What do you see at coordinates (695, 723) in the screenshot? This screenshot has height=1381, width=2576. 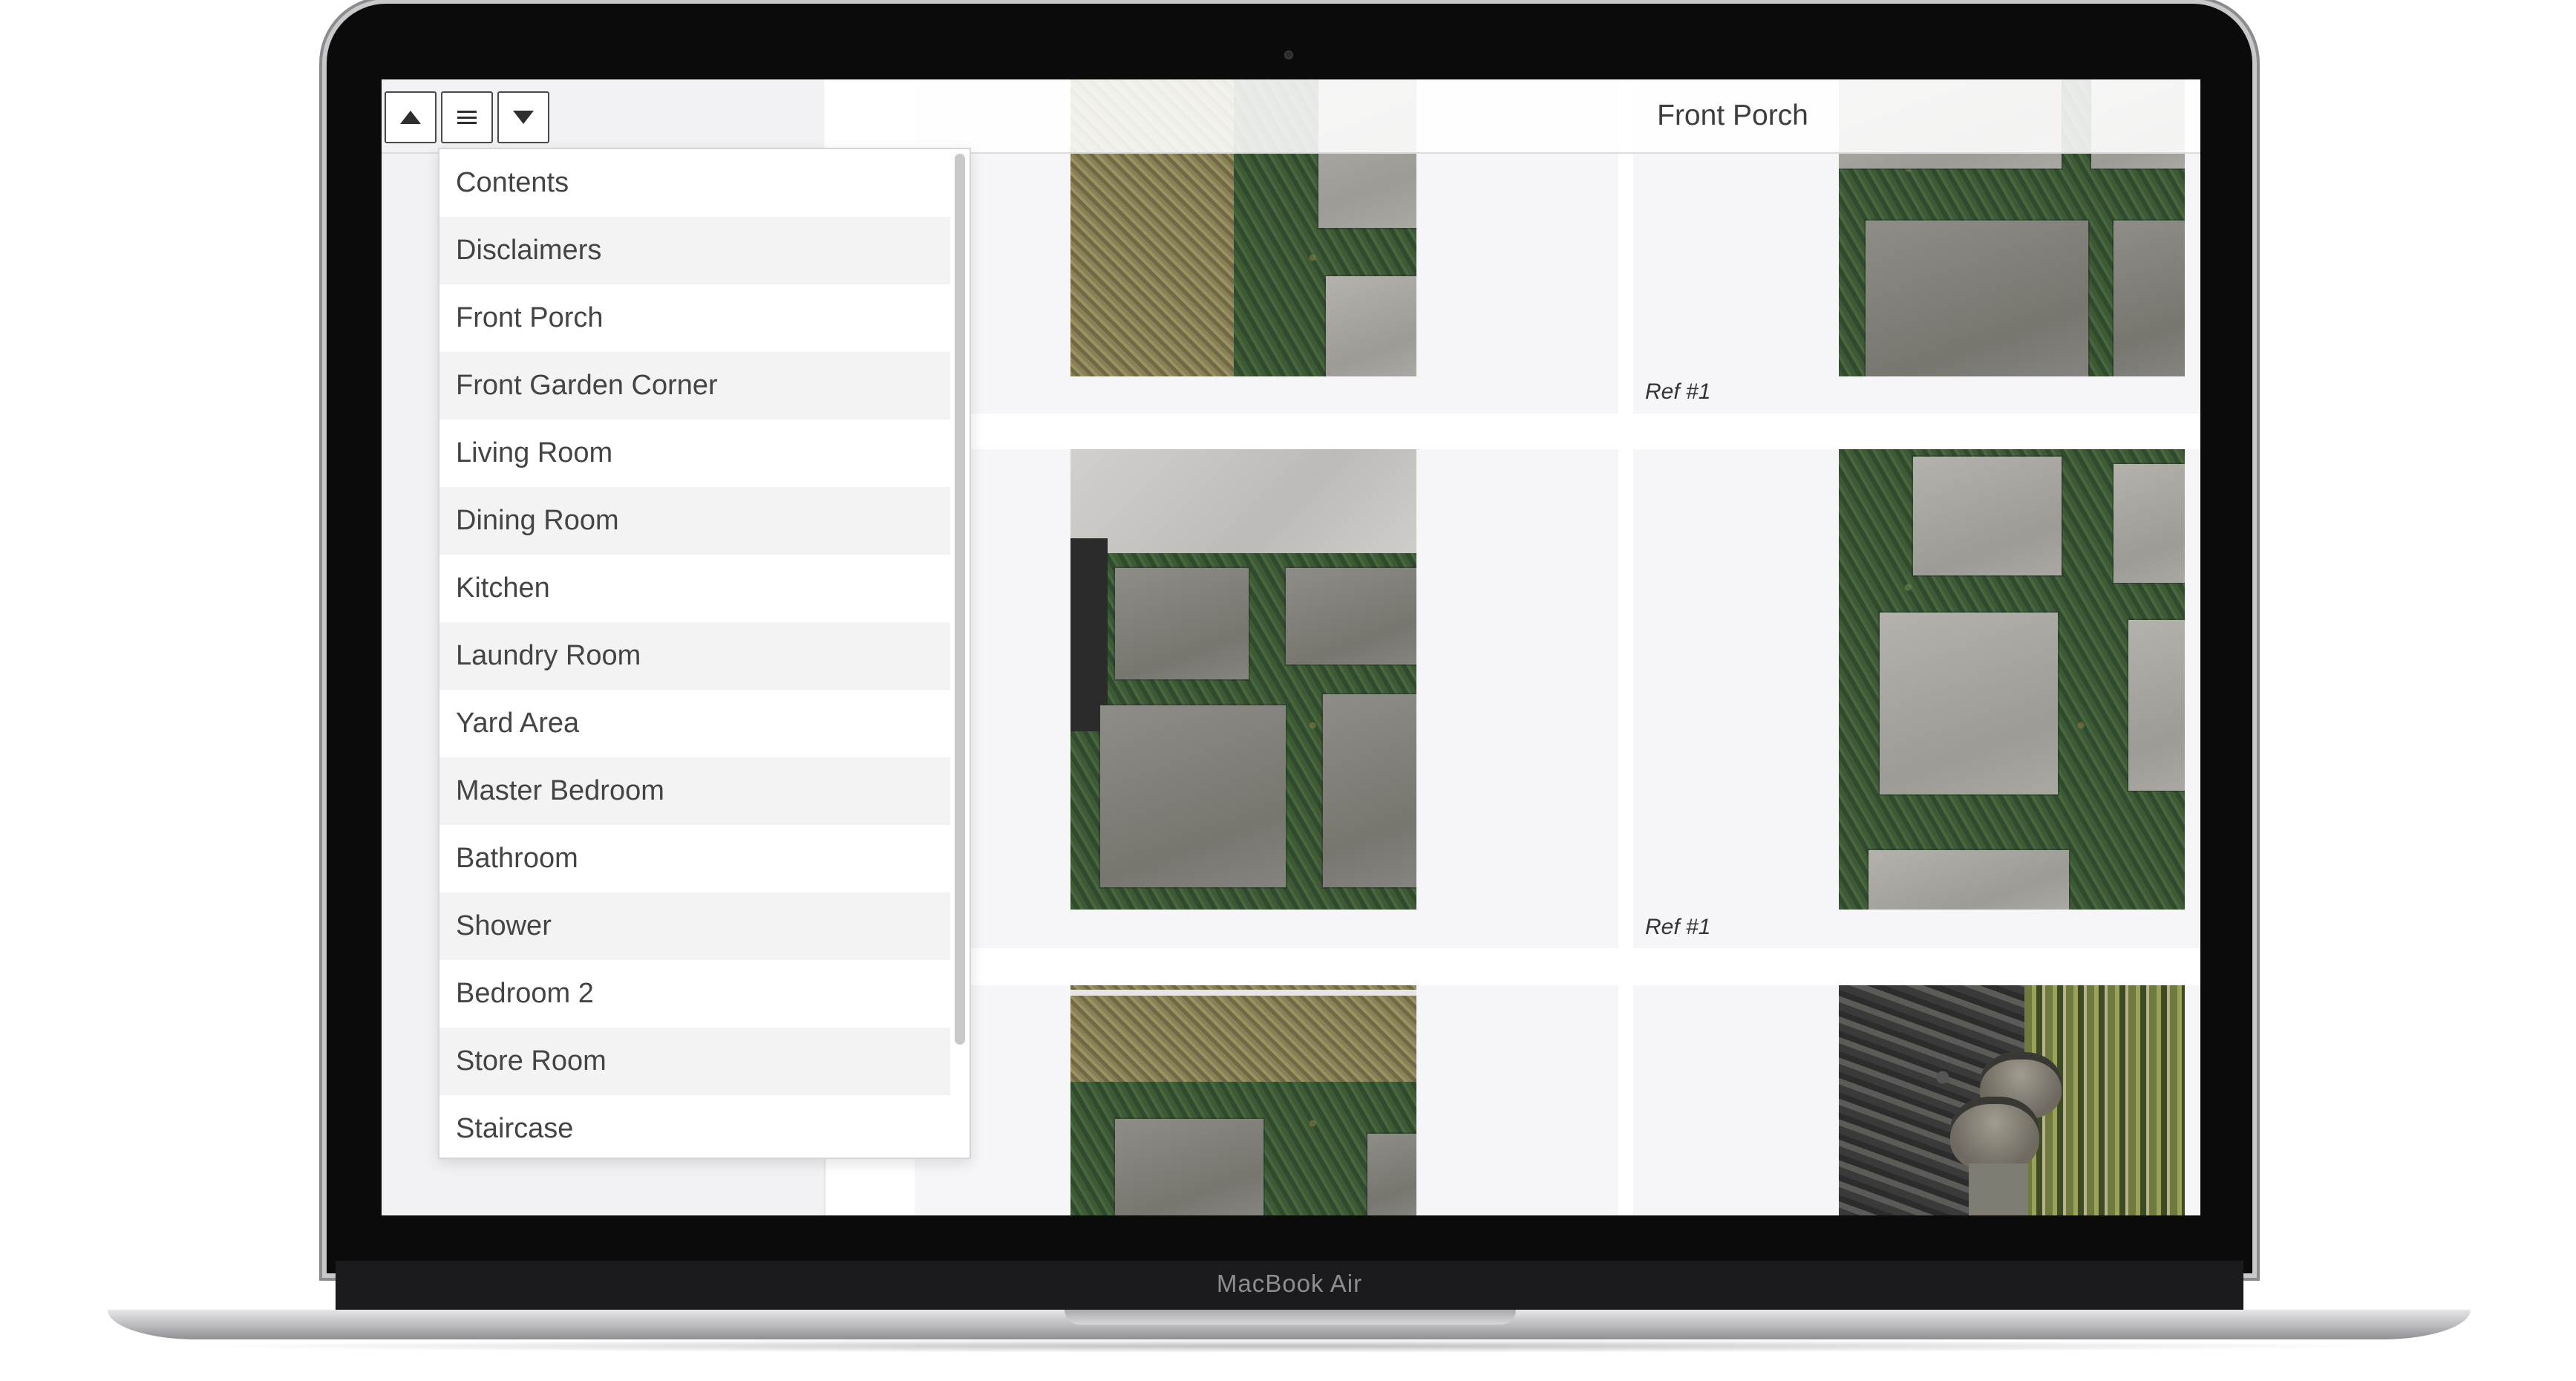 I see `menu-item-yard-area: Yard Area` at bounding box center [695, 723].